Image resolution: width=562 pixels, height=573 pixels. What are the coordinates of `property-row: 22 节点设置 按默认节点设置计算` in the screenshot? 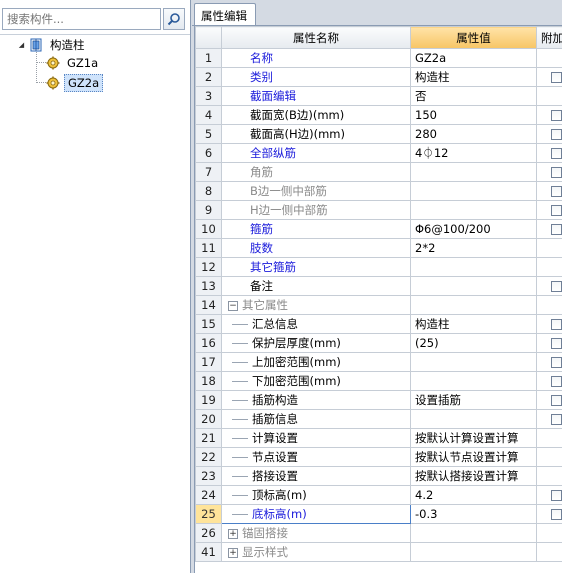 It's located at (378, 457).